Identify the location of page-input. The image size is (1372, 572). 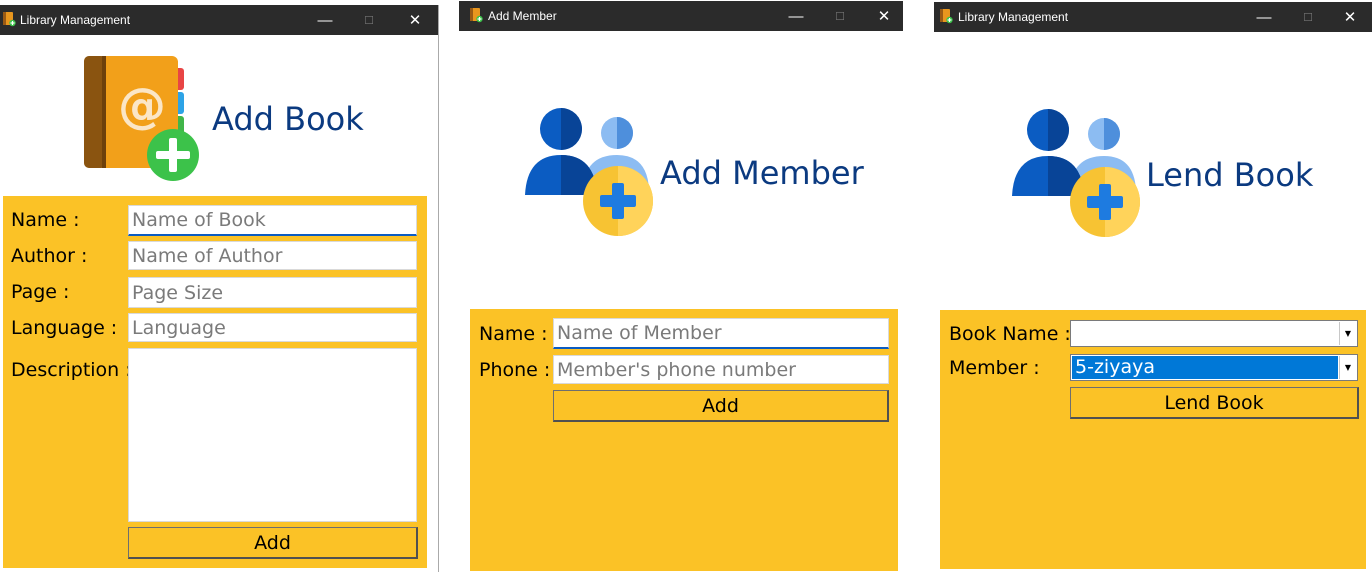
(272, 292).